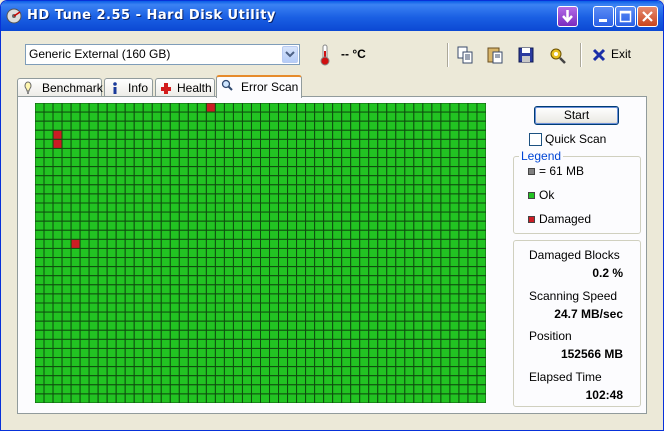 The width and height of the screenshot is (664, 431). I want to click on save-icon, so click(526, 55).